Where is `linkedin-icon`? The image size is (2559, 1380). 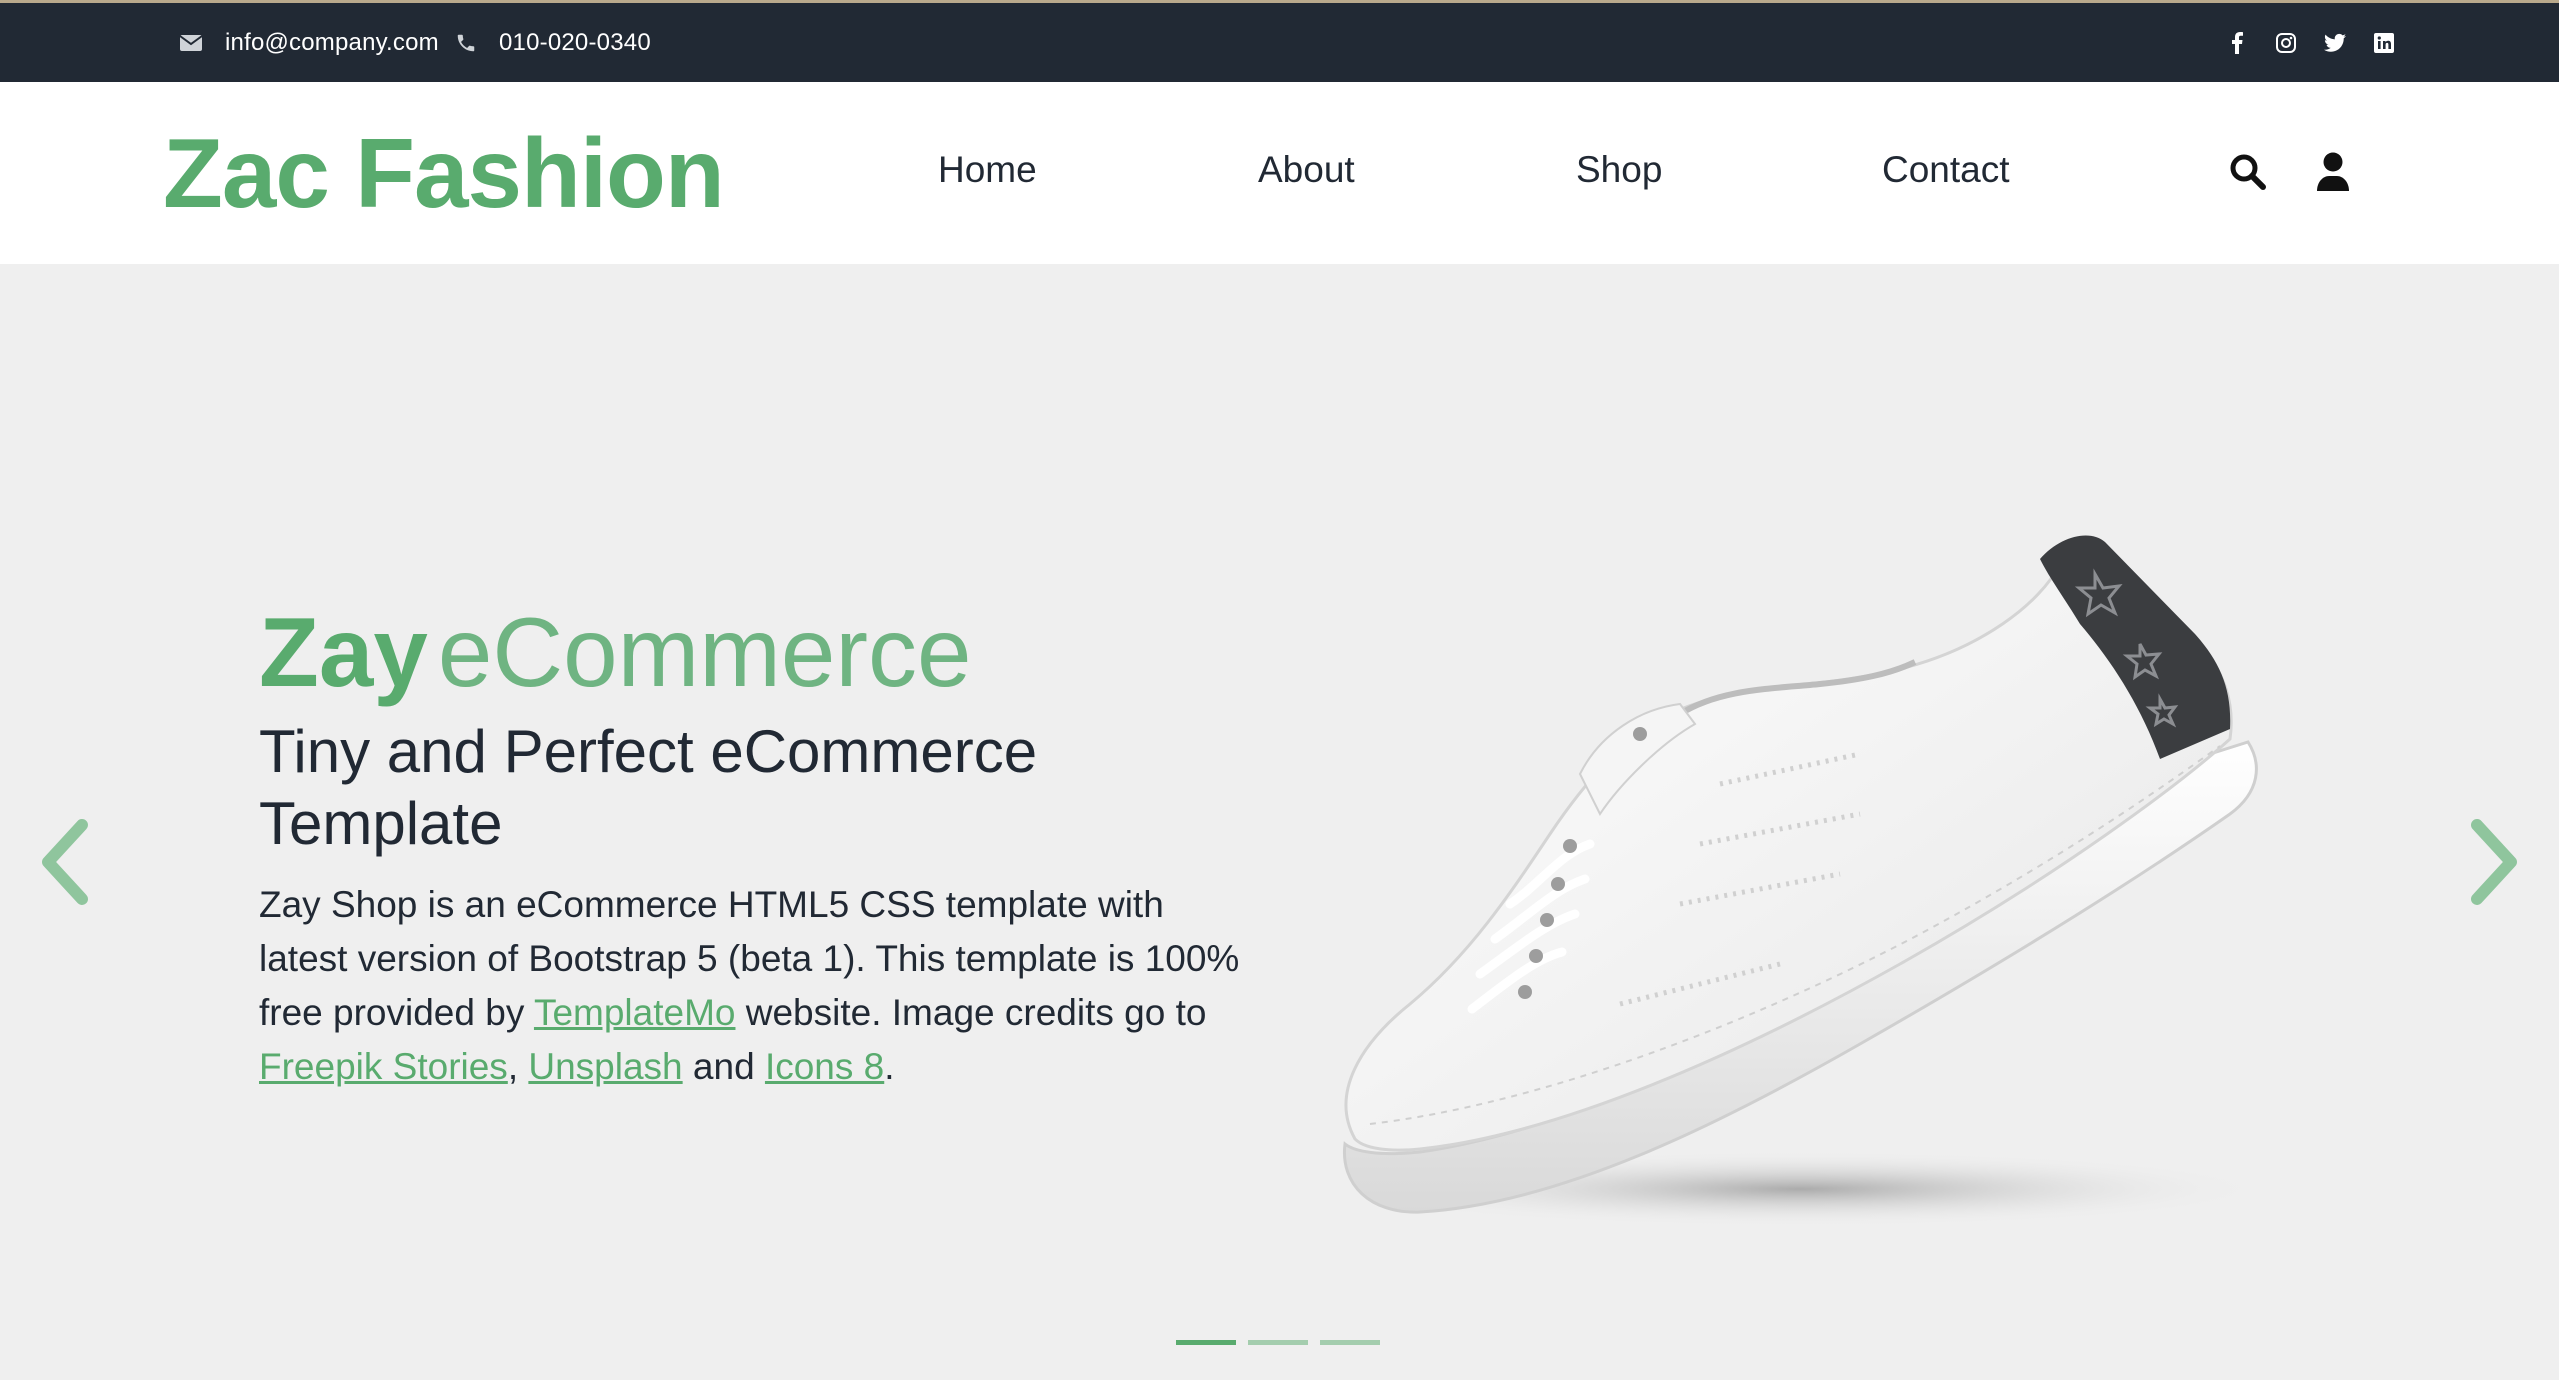 linkedin-icon is located at coordinates (2384, 43).